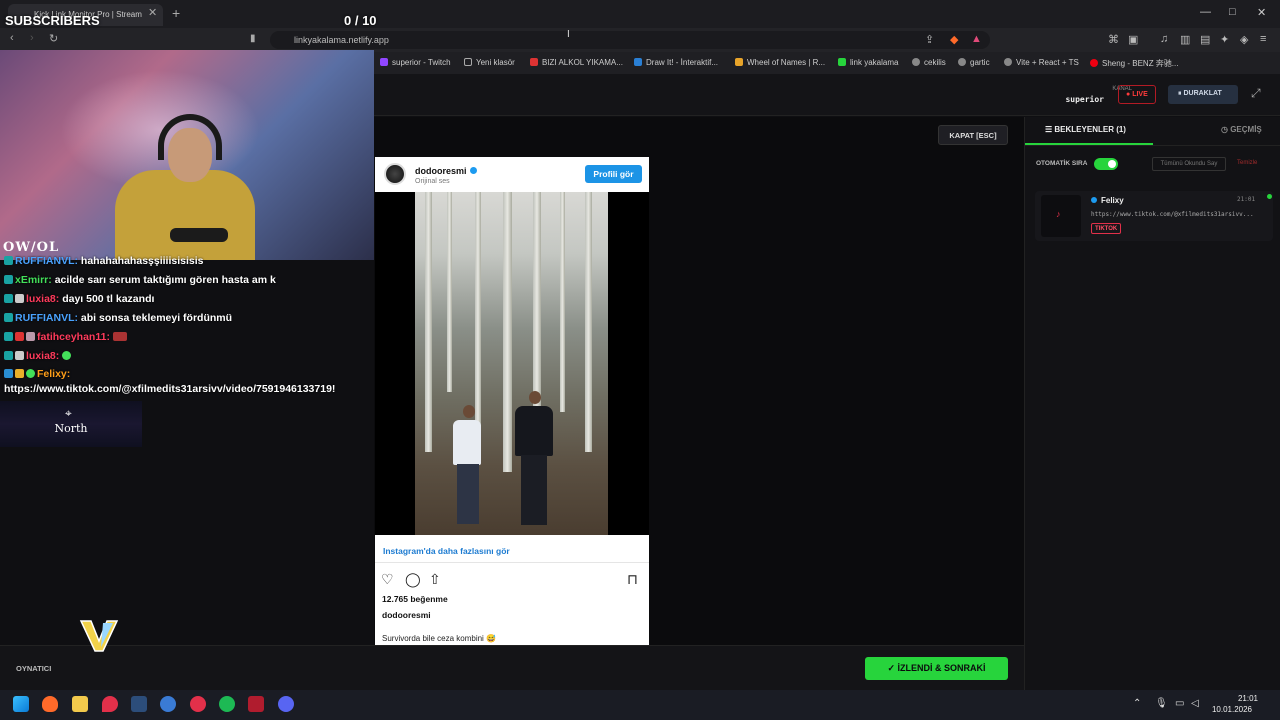 The width and height of the screenshot is (1280, 720). I want to click on chat-message: luxia8:, so click(38, 356).